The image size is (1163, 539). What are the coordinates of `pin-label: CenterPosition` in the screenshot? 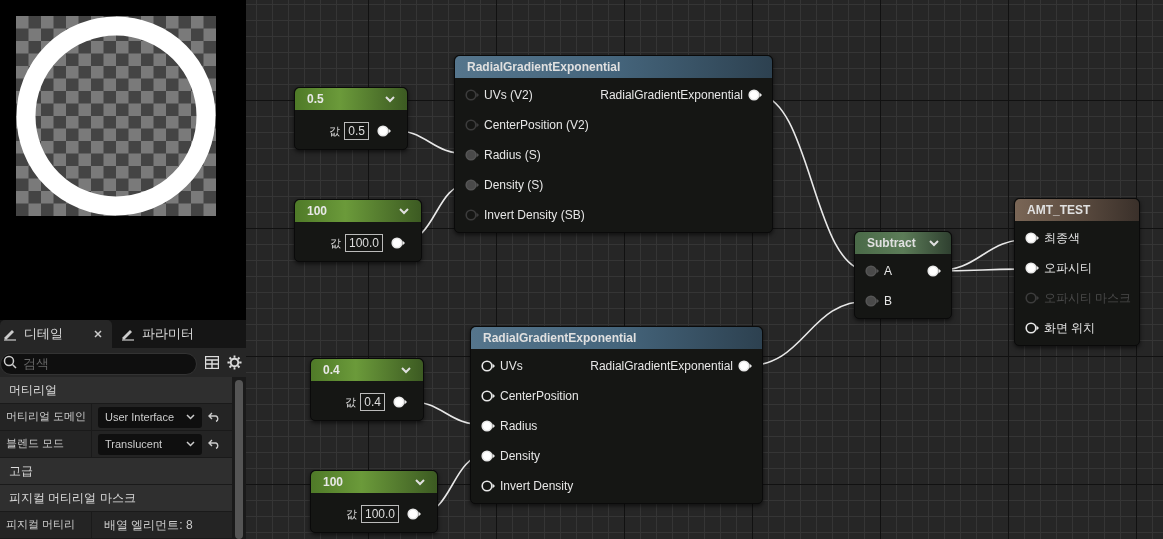 It's located at (539, 396).